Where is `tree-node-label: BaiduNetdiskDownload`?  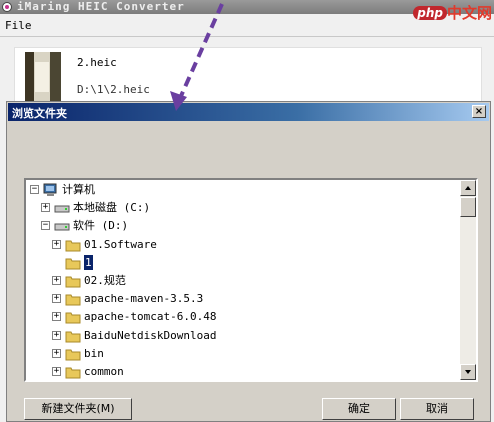 tree-node-label: BaiduNetdiskDownload is located at coordinates (150, 335).